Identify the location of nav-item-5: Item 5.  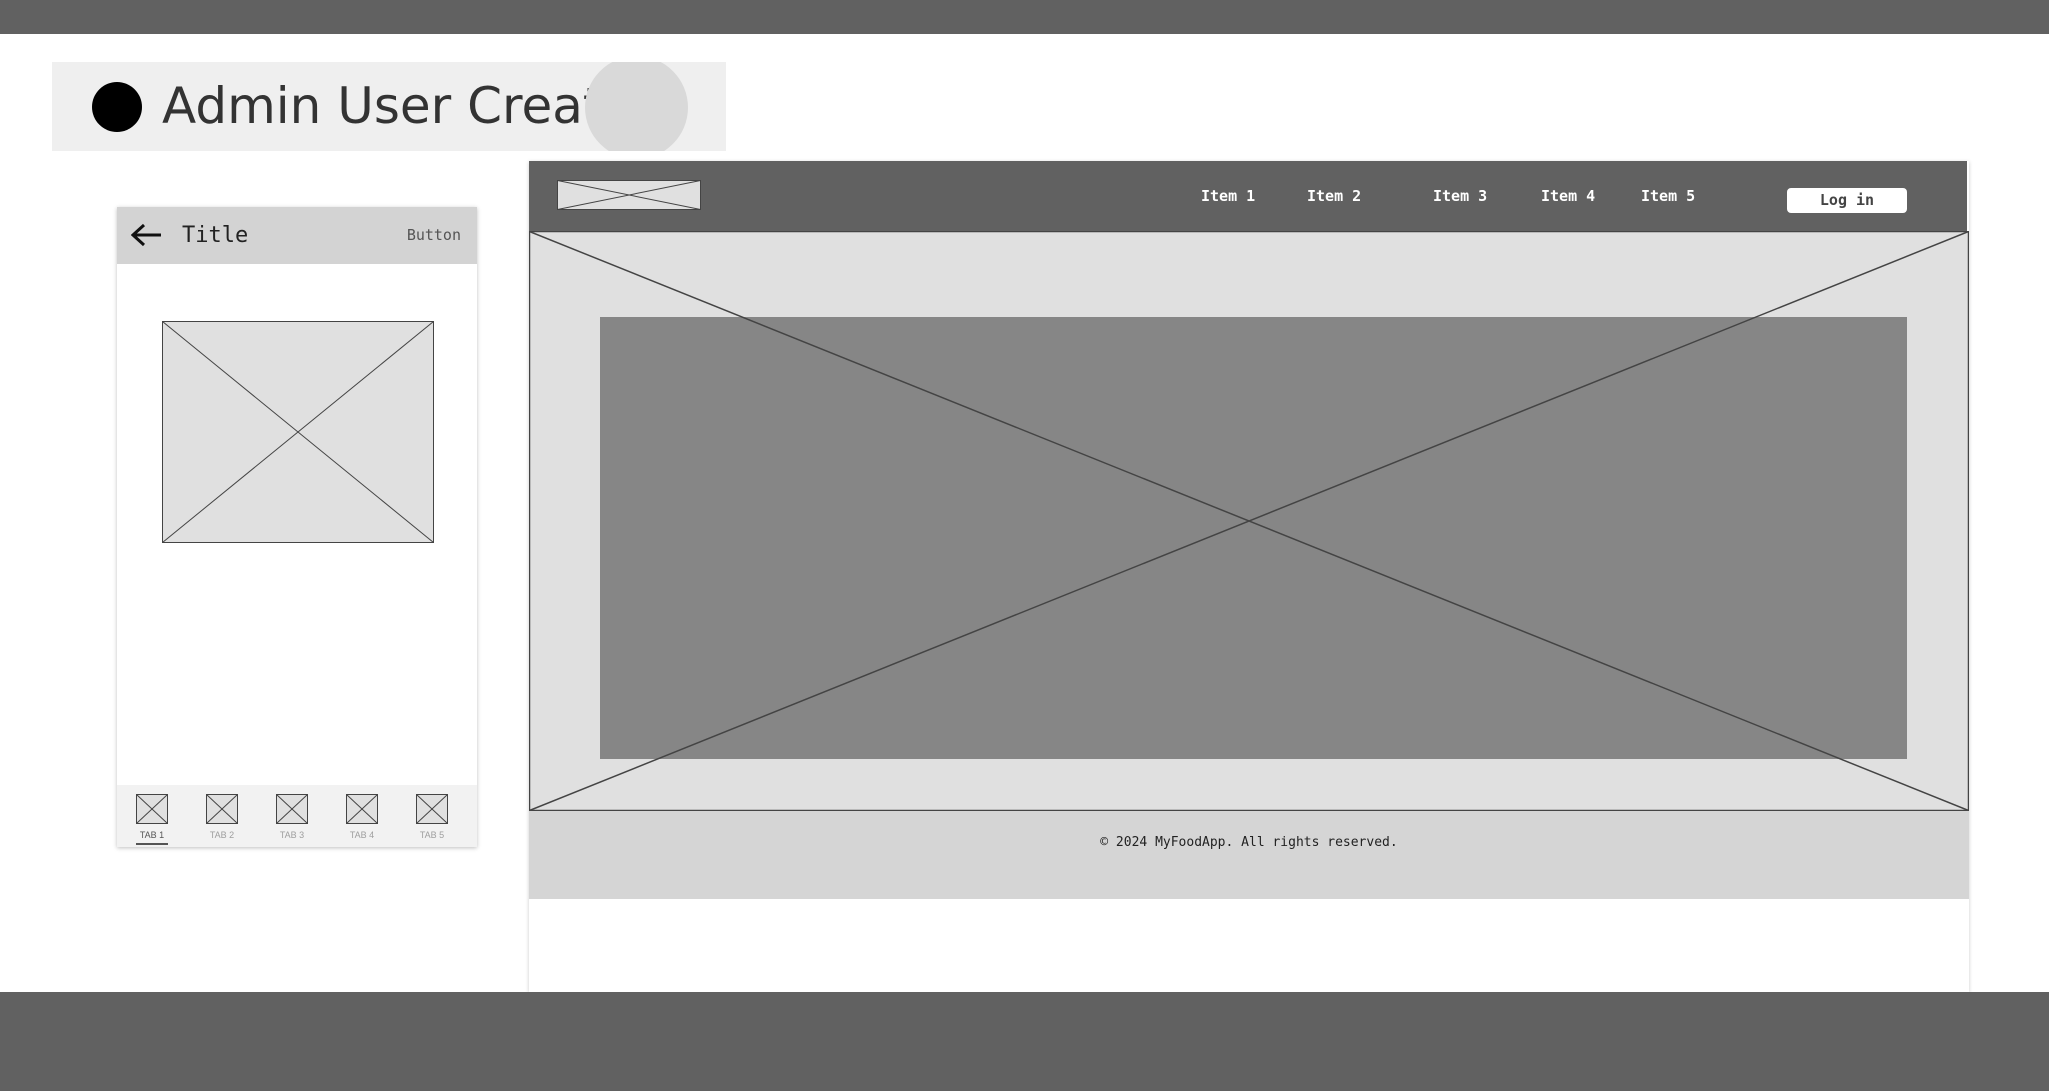
(1668, 196).